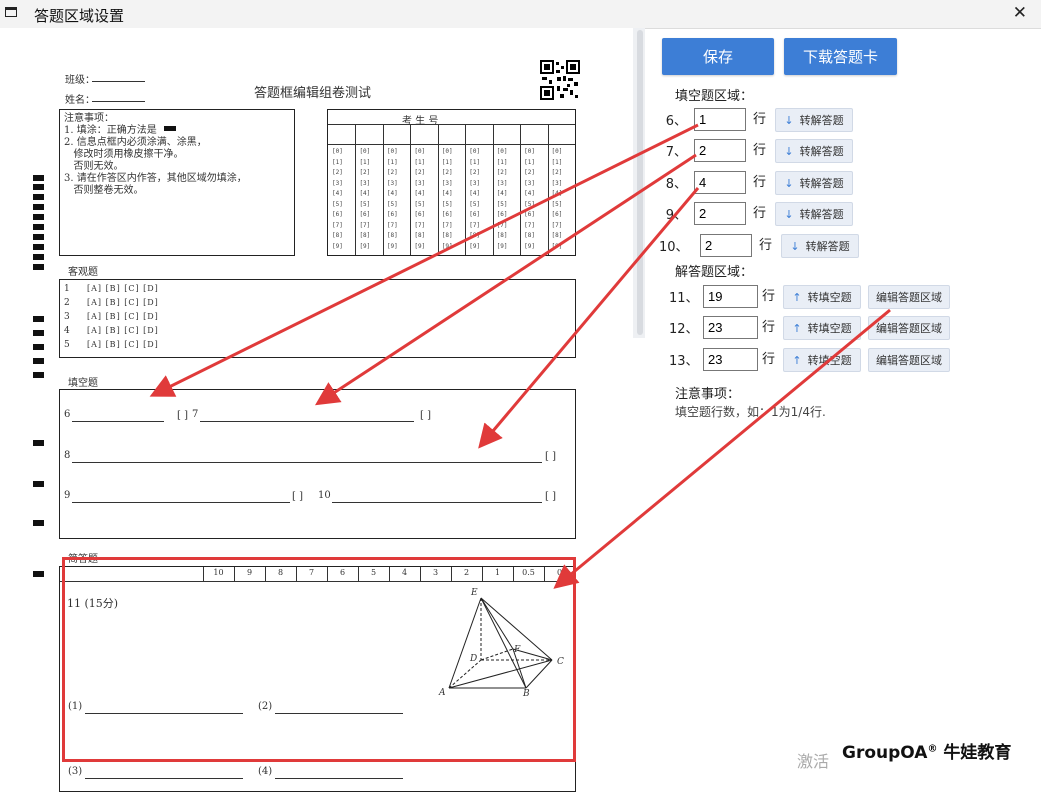 The width and height of the screenshot is (1041, 792). Describe the element at coordinates (718, 56) in the screenshot. I see `save-button: 保存` at that location.